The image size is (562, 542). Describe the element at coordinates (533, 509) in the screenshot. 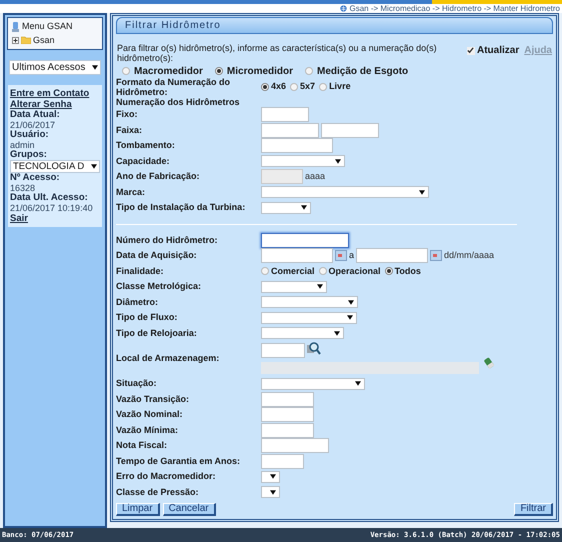

I see `button: Filtrar` at that location.